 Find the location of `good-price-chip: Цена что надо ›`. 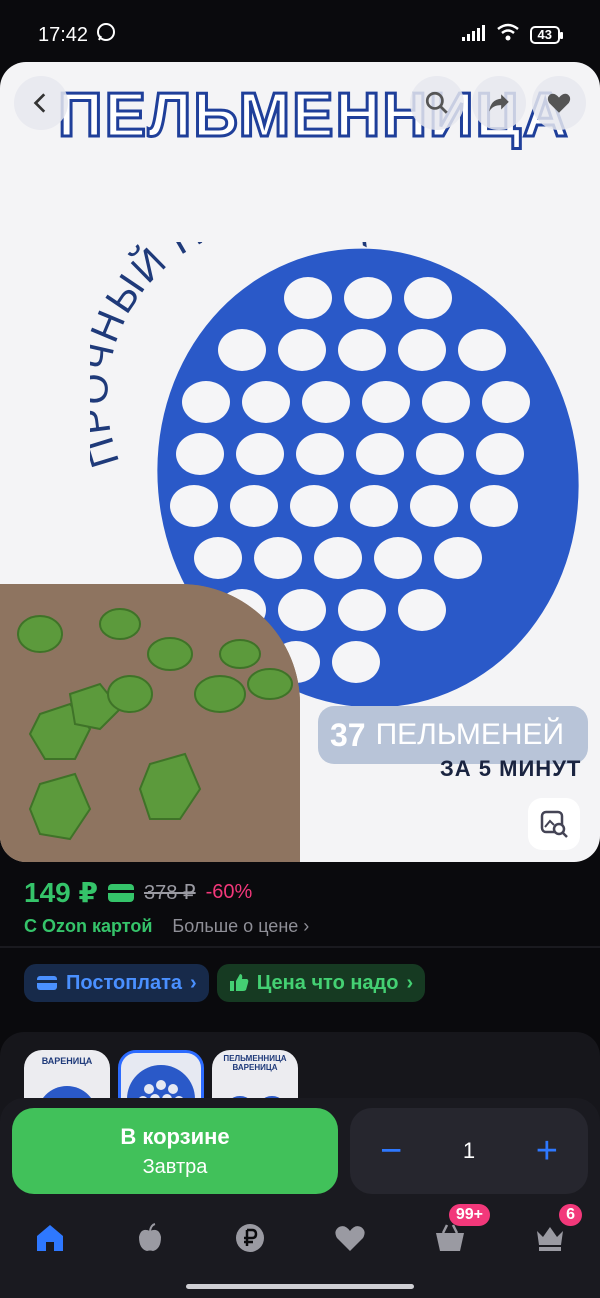

good-price-chip: Цена что надо › is located at coordinates (321, 983).